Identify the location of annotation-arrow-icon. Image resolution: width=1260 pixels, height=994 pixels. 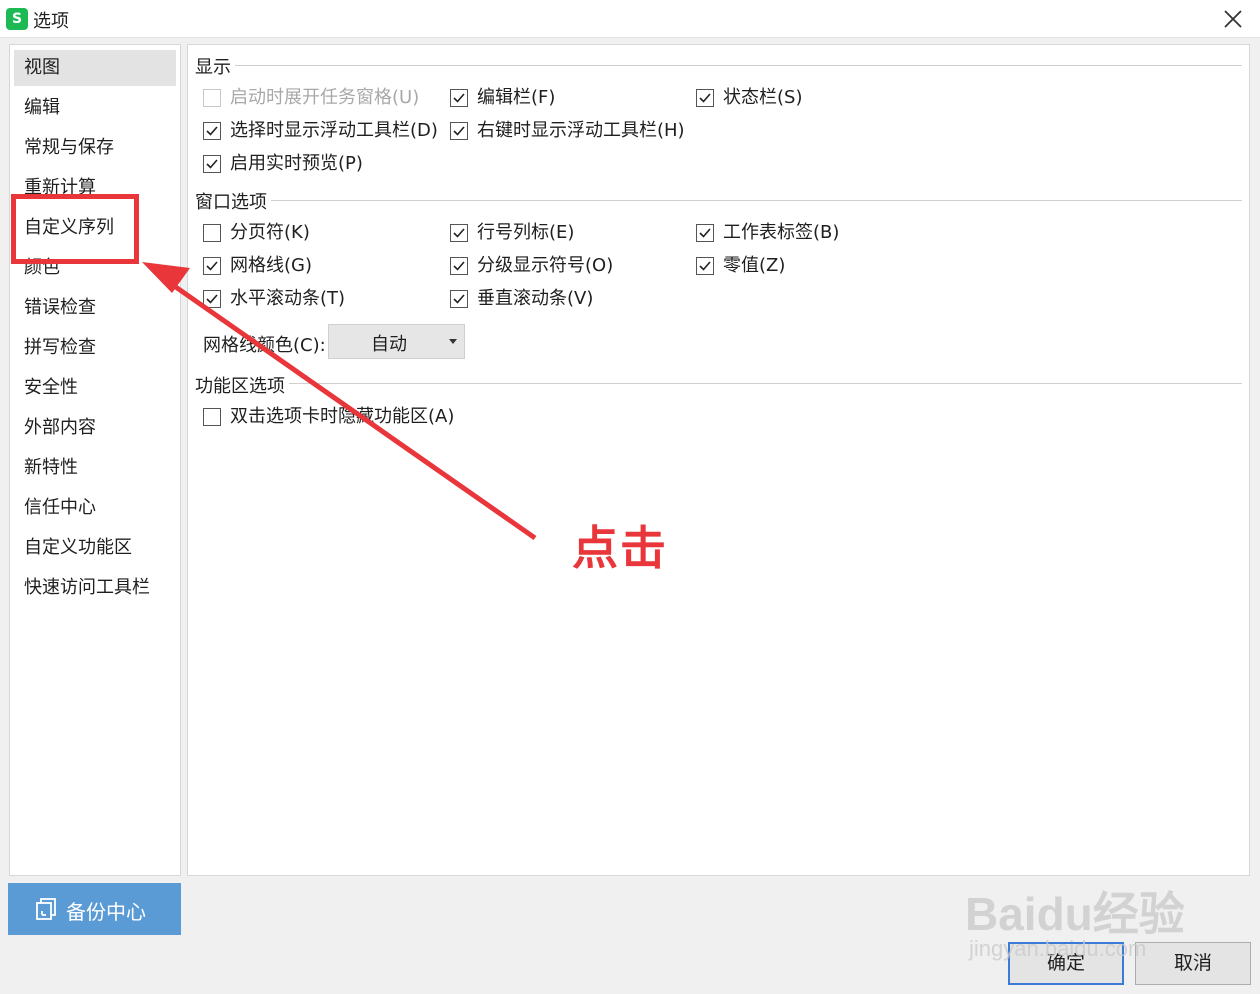
(339, 401).